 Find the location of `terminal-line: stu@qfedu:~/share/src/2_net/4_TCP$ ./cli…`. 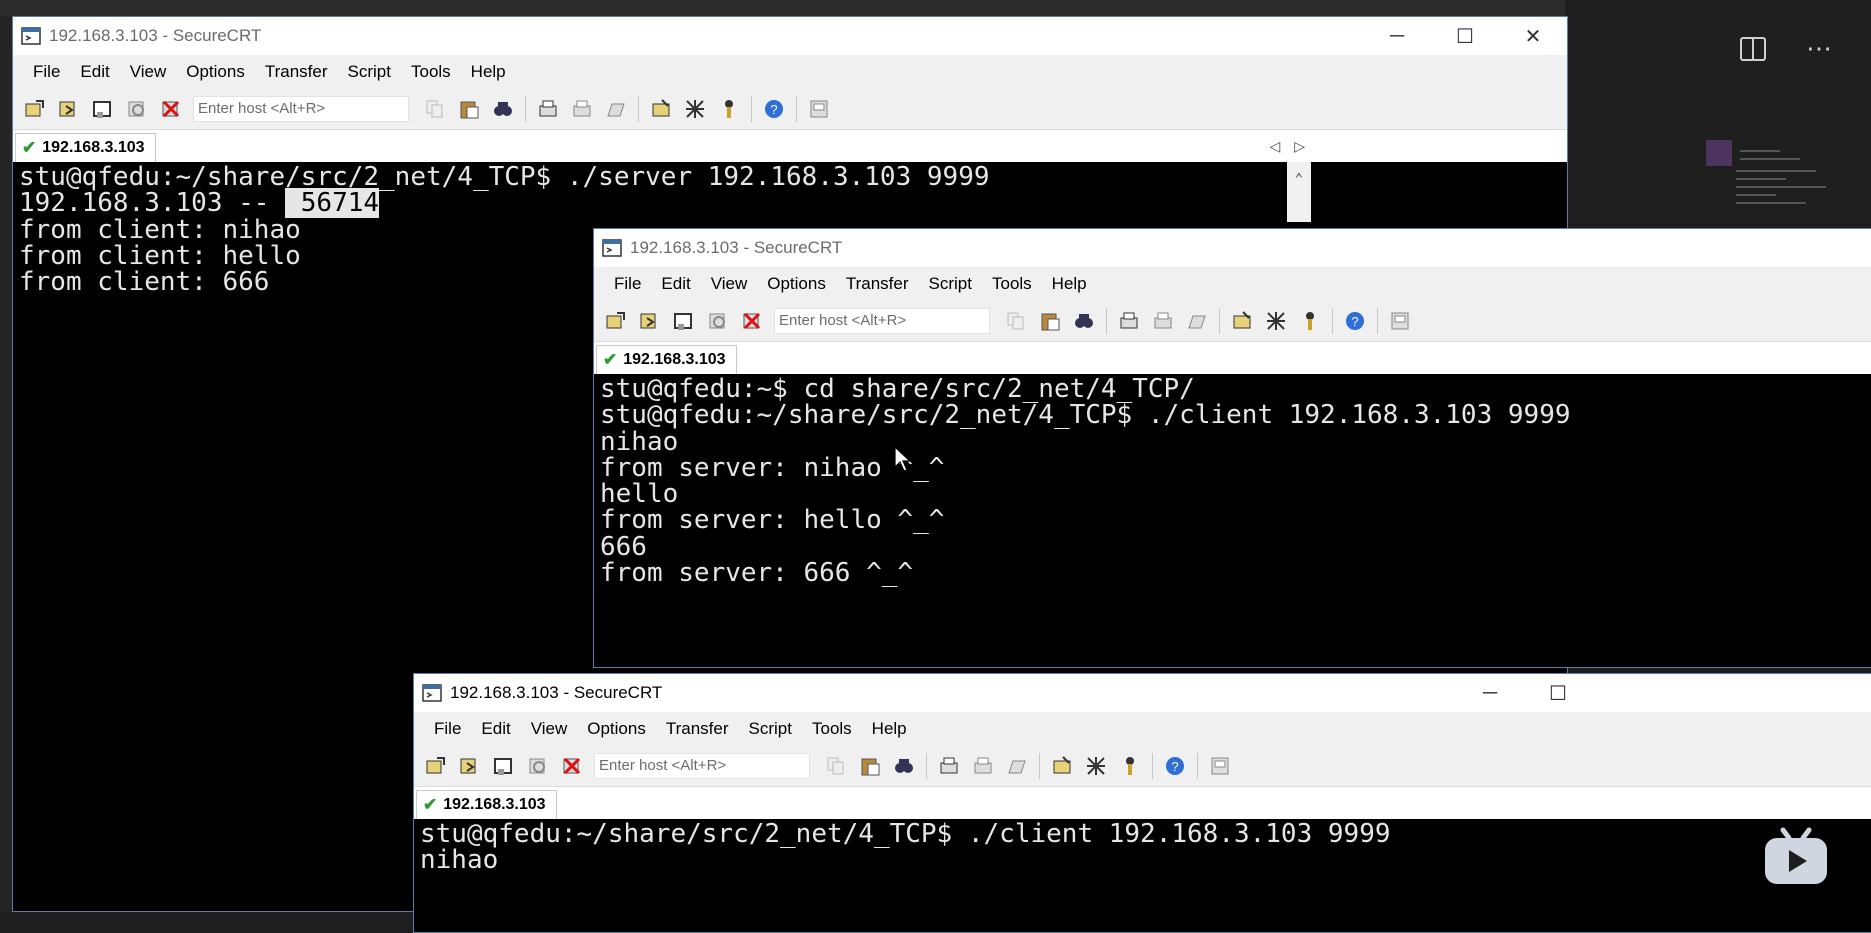

terminal-line: stu@qfedu:~/share/src/2_net/4_TCP$ ./cli… is located at coordinates (905, 834).